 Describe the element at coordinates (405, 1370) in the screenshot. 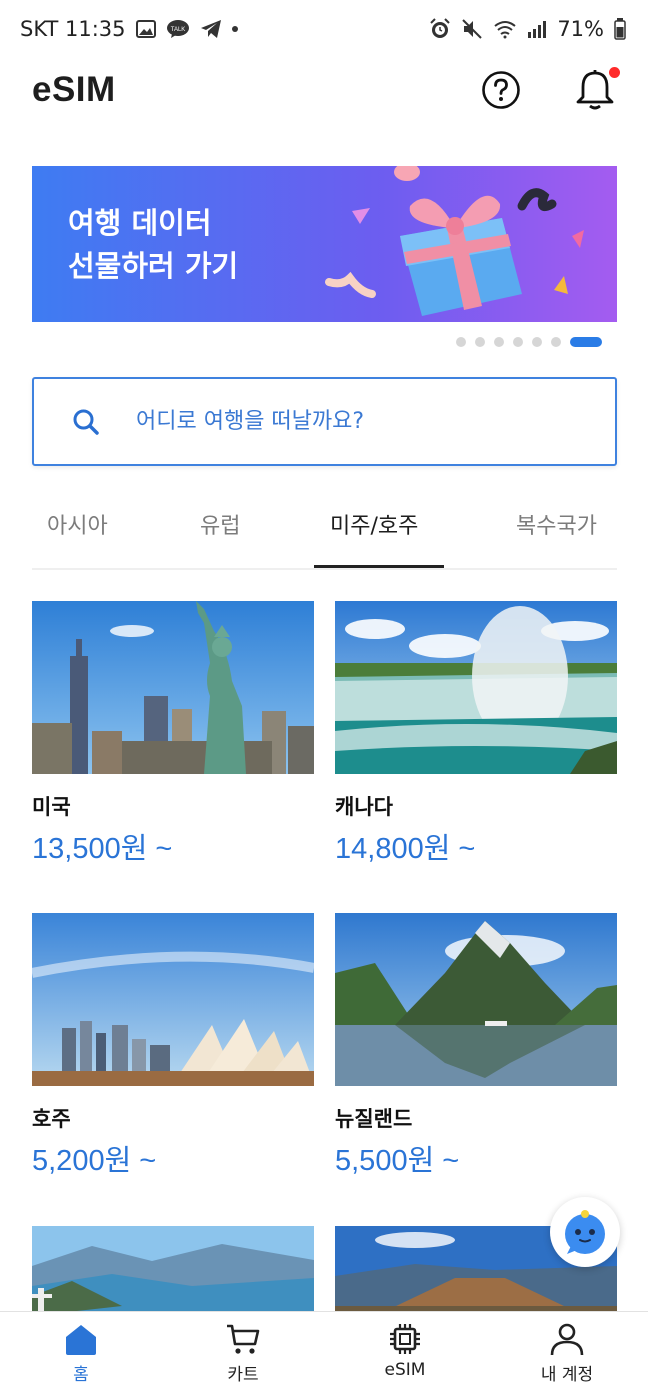

I see `nav-label: eSIM` at that location.